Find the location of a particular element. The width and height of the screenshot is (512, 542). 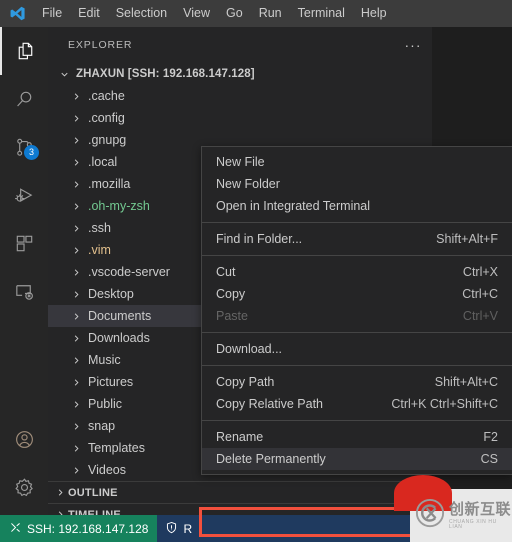

tree-item-label: Videos is located at coordinates (107, 470).